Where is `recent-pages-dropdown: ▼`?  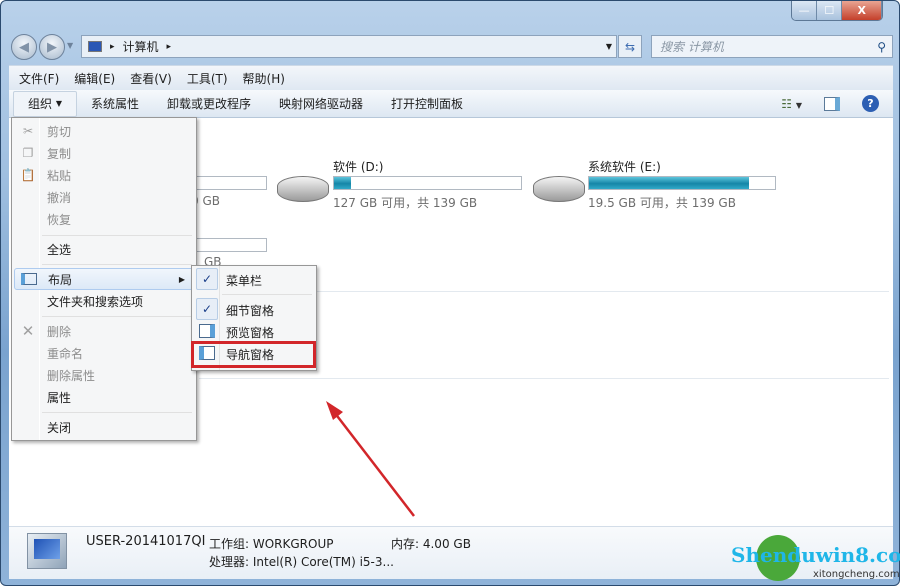 recent-pages-dropdown: ▼ is located at coordinates (70, 45).